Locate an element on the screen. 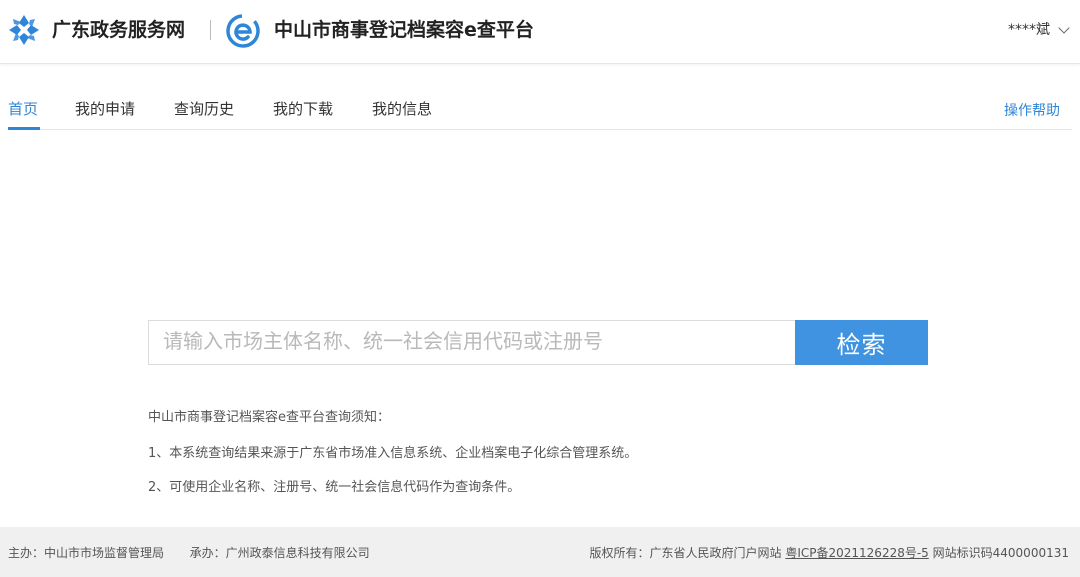  notice-title: 中山市商事登记档案容e查平台查询须知： is located at coordinates (269, 417).